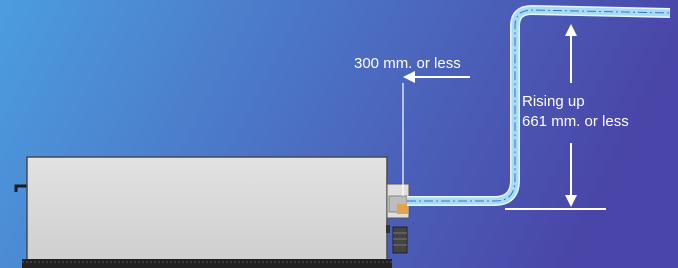 This screenshot has width=678, height=268. I want to click on rise-label-line2: 661 mm. or less, so click(575, 121).